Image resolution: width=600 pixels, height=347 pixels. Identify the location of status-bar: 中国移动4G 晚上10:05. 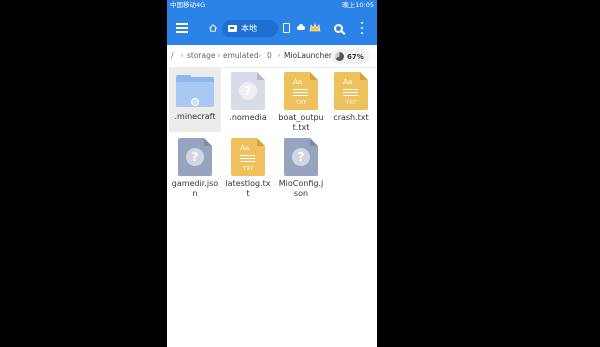
(272, 5).